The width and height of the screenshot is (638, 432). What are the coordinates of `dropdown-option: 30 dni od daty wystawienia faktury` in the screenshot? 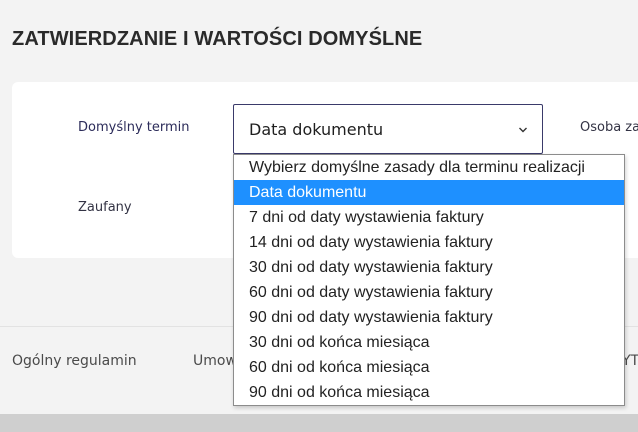 It's located at (429, 267).